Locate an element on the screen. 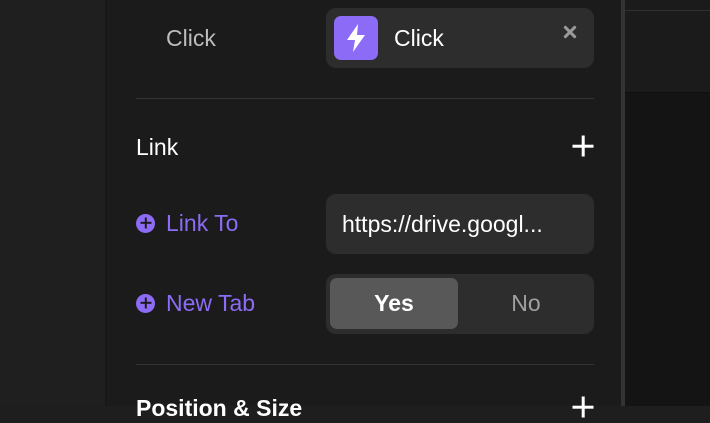 This screenshot has height=423, width=710. right-toolbar-area is located at coordinates (667, 46).